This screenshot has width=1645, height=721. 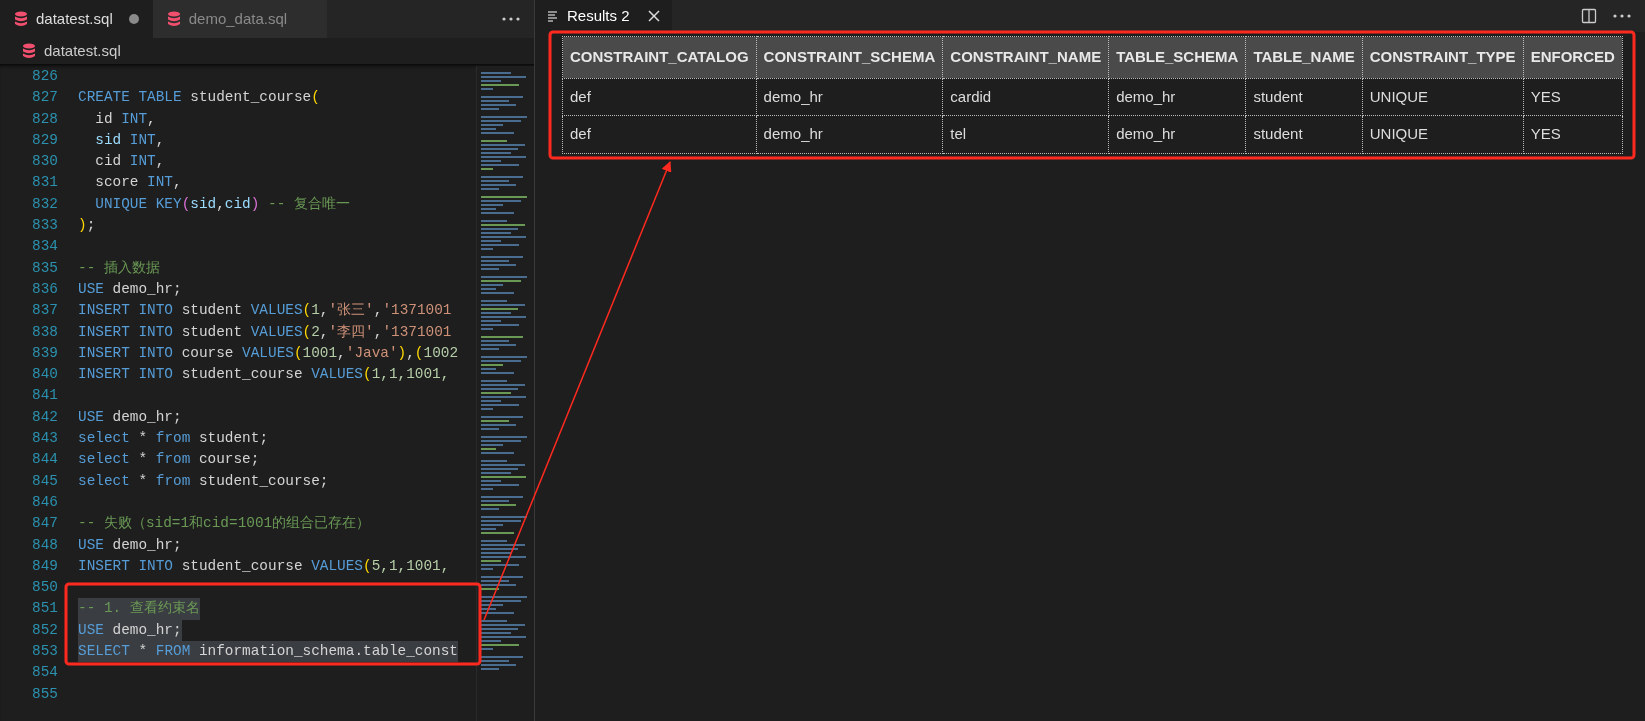 What do you see at coordinates (265, 311) in the screenshot?
I see `code-line: INSERT INTO student VALUES(1,'张三','1371001` at bounding box center [265, 311].